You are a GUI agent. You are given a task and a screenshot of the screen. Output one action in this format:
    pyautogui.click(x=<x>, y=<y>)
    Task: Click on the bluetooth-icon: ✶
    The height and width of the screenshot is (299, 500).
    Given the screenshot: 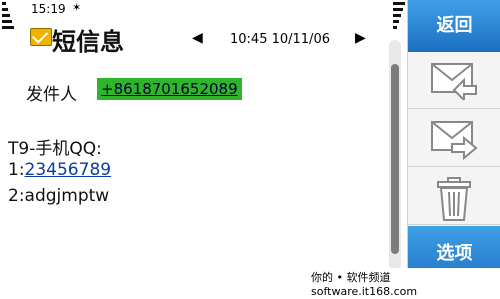 What is the action you would take?
    pyautogui.click(x=77, y=7)
    